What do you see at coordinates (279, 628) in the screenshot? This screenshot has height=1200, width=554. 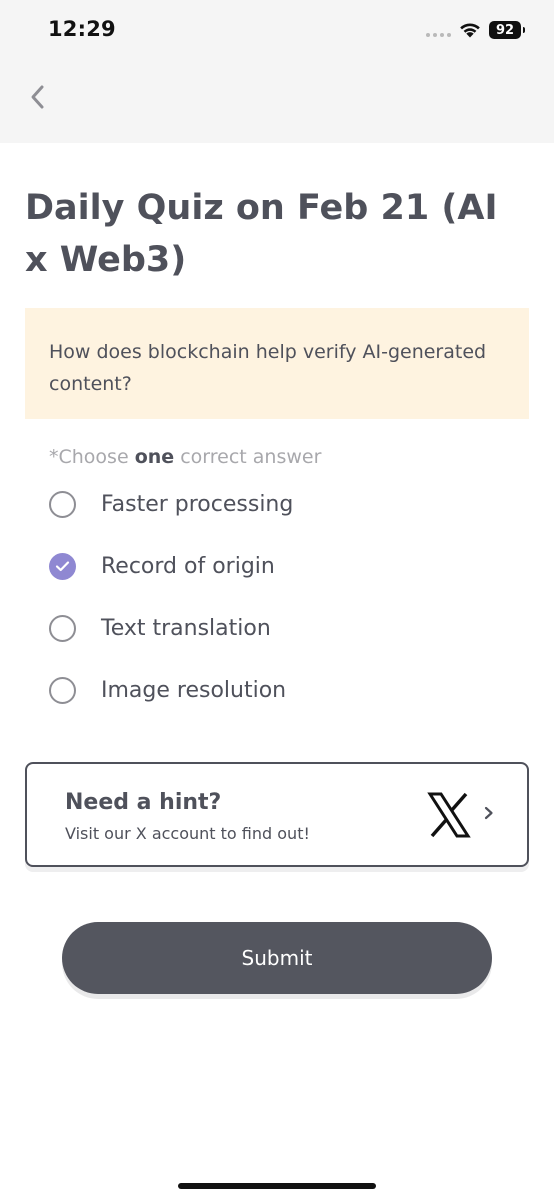 I see `option-text-translation: Text translation` at bounding box center [279, 628].